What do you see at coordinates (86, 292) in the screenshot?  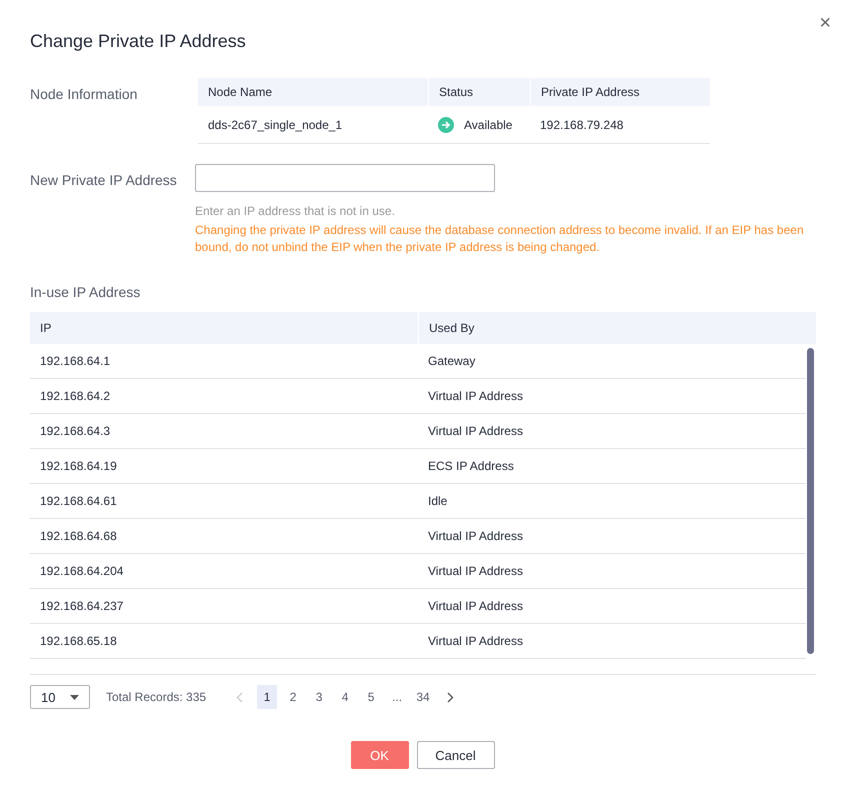 I see `section-label: In-use IP Address` at bounding box center [86, 292].